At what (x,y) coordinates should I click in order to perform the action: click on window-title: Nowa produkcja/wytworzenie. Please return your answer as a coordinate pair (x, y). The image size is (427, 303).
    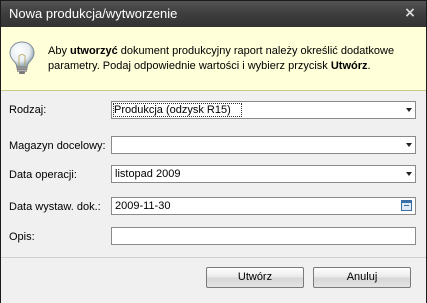
    Looking at the image, I should click on (93, 13).